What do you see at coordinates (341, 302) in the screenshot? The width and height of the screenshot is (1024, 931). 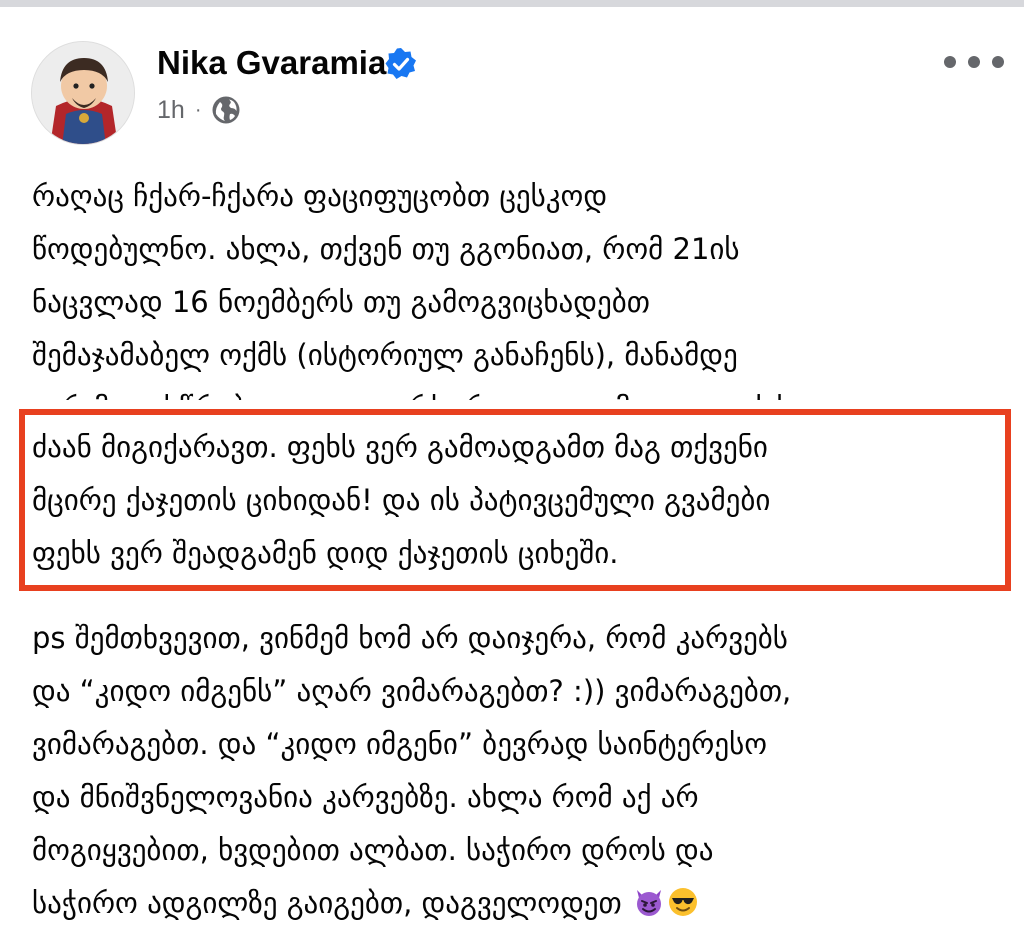 I see `post-text-line: ნაცვლად 16 ნოემბერს თუ გამოგვიცხადებთ` at bounding box center [341, 302].